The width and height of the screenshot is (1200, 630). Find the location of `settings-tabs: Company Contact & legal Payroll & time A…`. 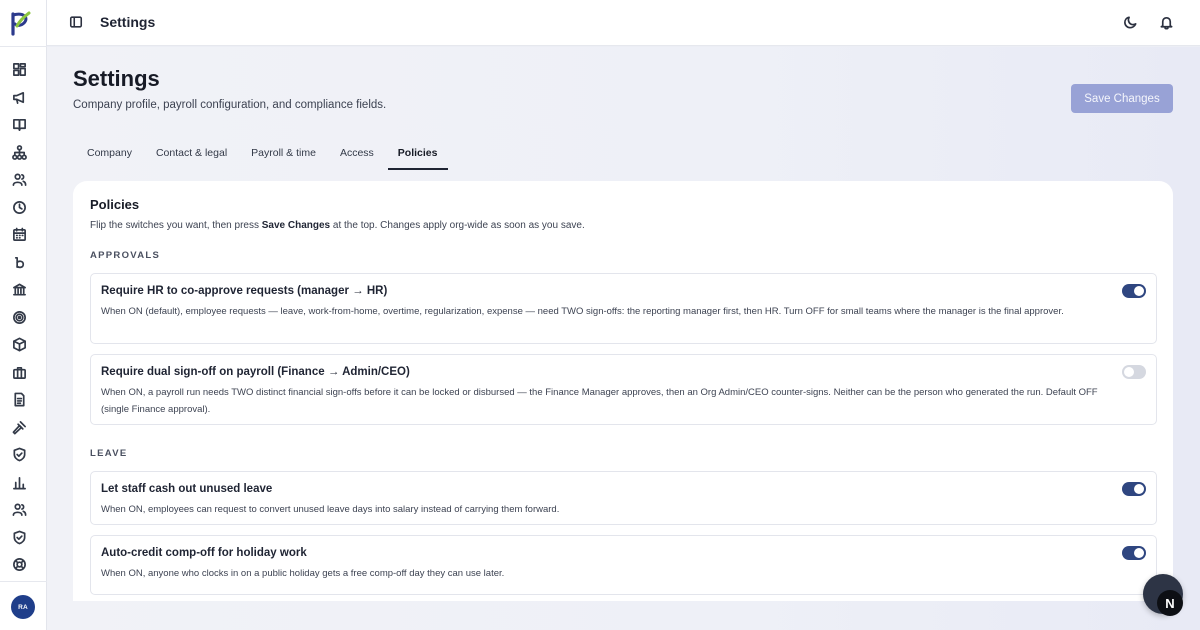

settings-tabs: Company Contact & legal Payroll & time A… is located at coordinates (262, 156).